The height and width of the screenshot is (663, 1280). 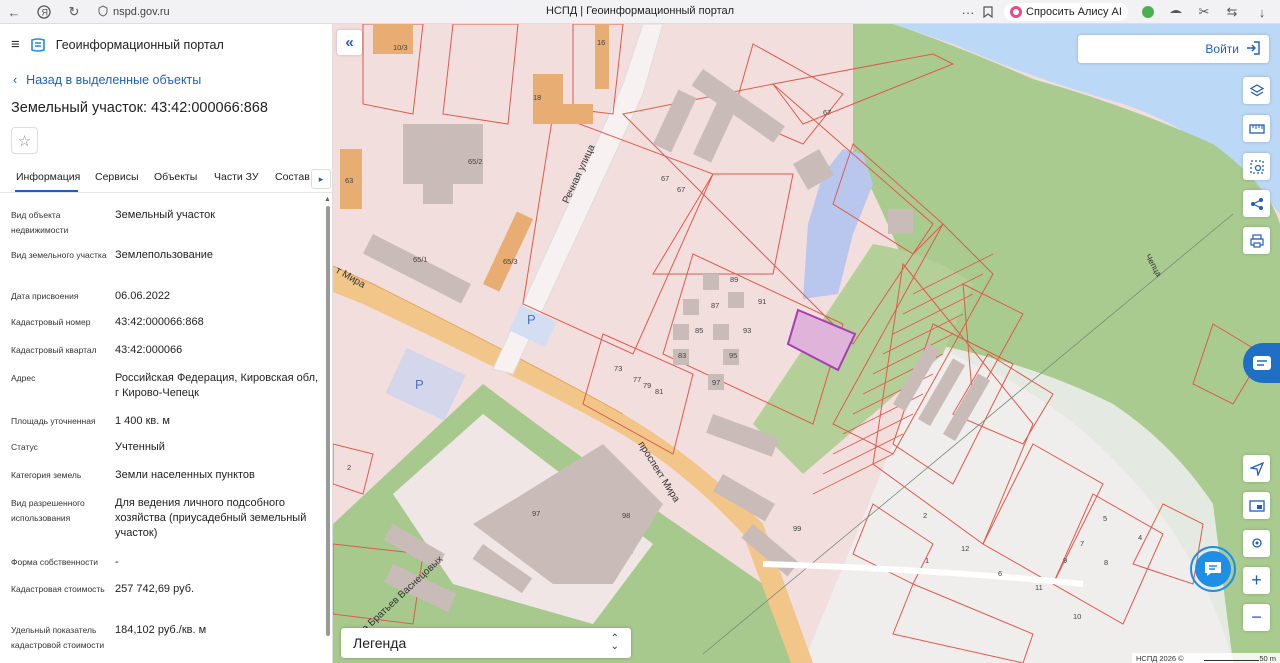 I want to click on house-number: 93, so click(x=747, y=330).